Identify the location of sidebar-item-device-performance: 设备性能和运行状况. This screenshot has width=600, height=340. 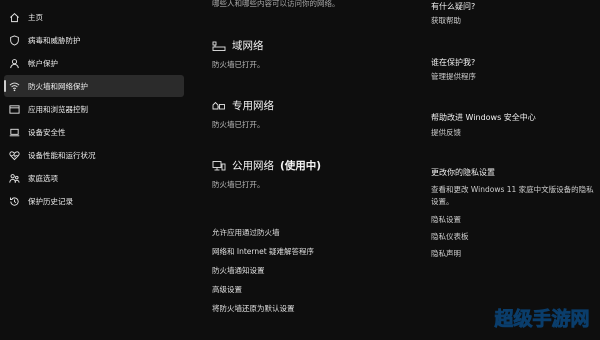
(94, 155).